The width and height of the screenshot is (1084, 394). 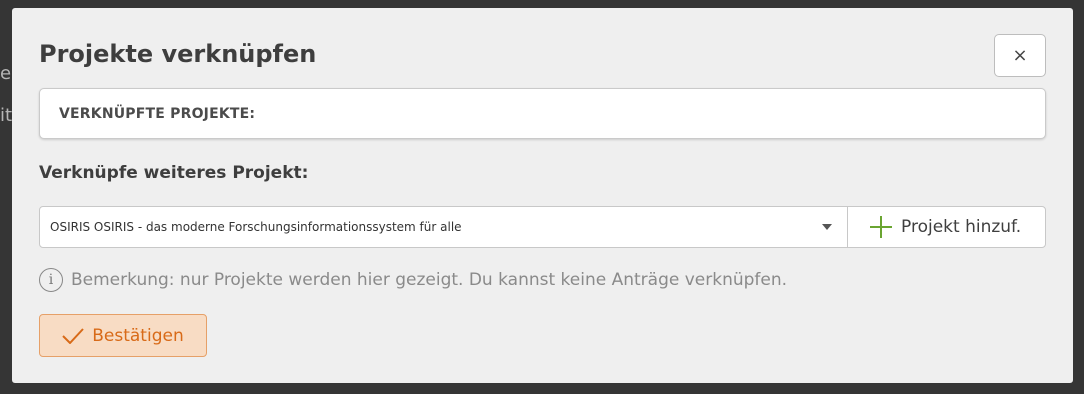 What do you see at coordinates (178, 54) in the screenshot?
I see `modal-title: Projekte verknüpfen` at bounding box center [178, 54].